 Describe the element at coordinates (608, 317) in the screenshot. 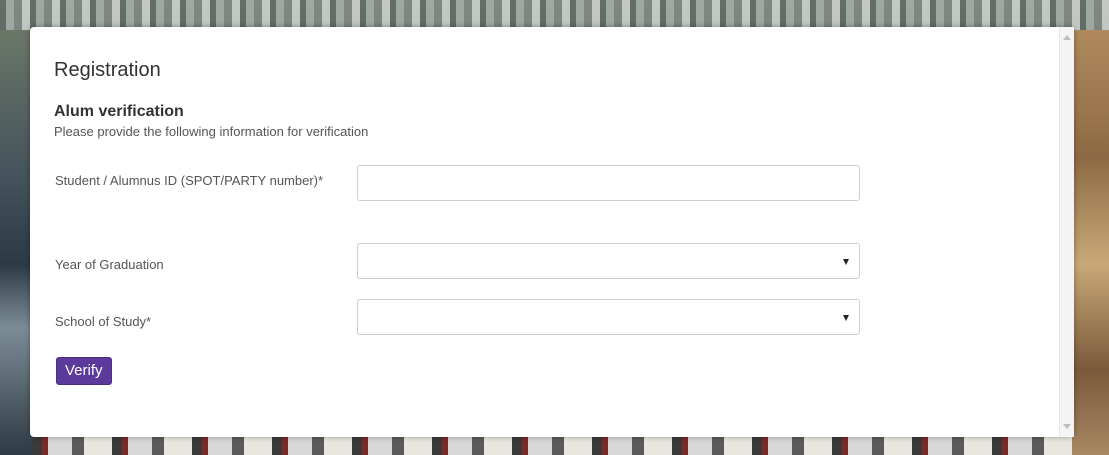

I see `school-of-study-select` at that location.